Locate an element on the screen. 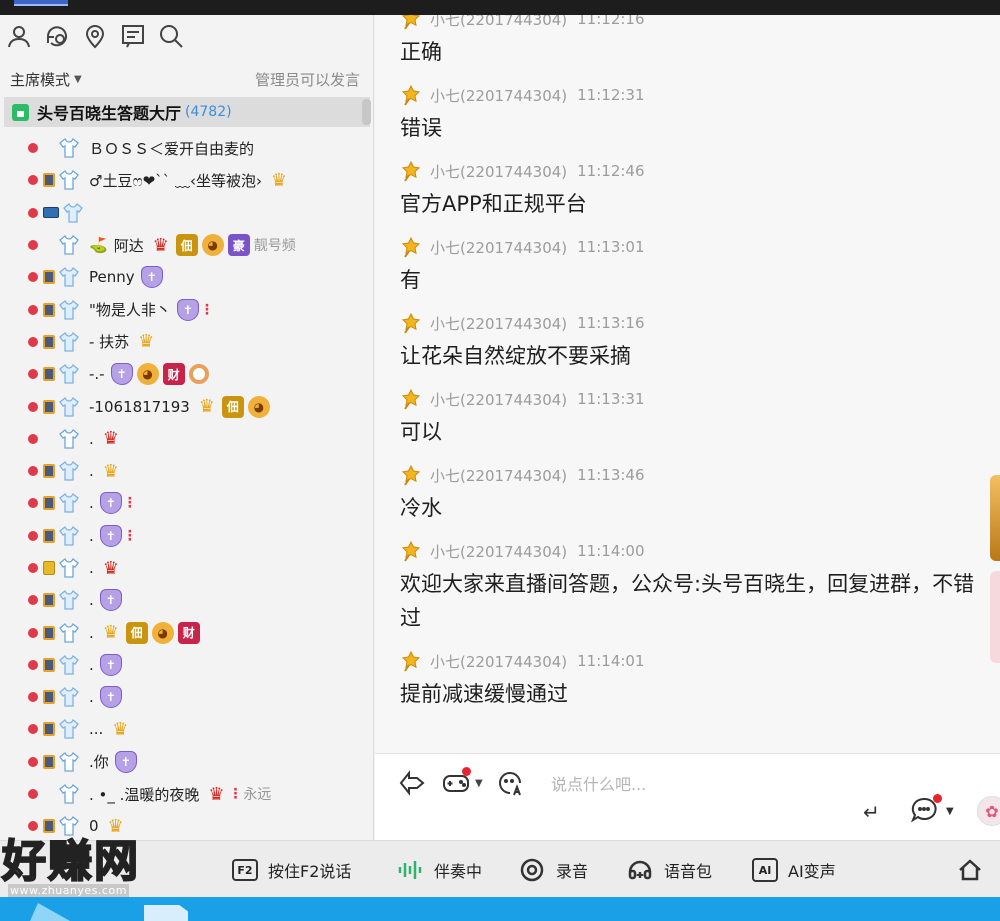 This screenshot has height=921, width=1000. ai-voice-change-button: AI AI变声 is located at coordinates (794, 870).